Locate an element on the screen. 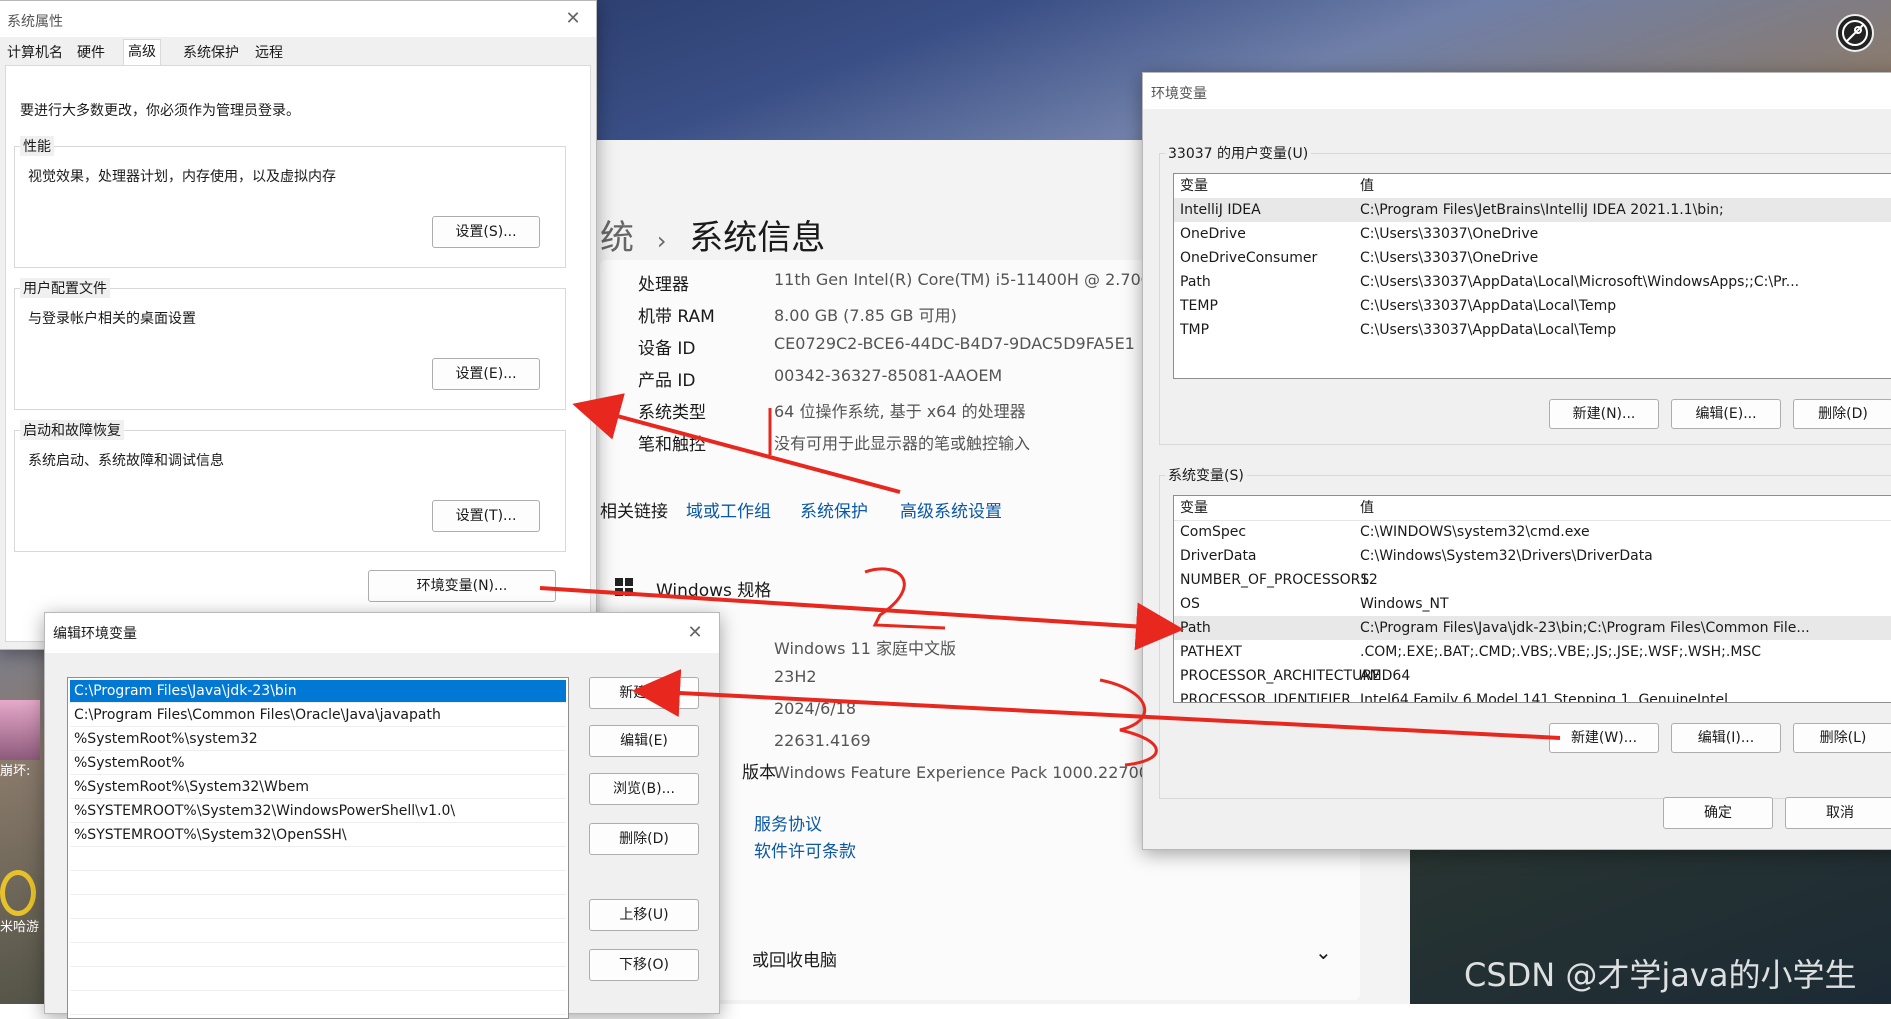 The height and width of the screenshot is (1019, 1891). arrow-to-advanced-settings is located at coordinates (736, 443).